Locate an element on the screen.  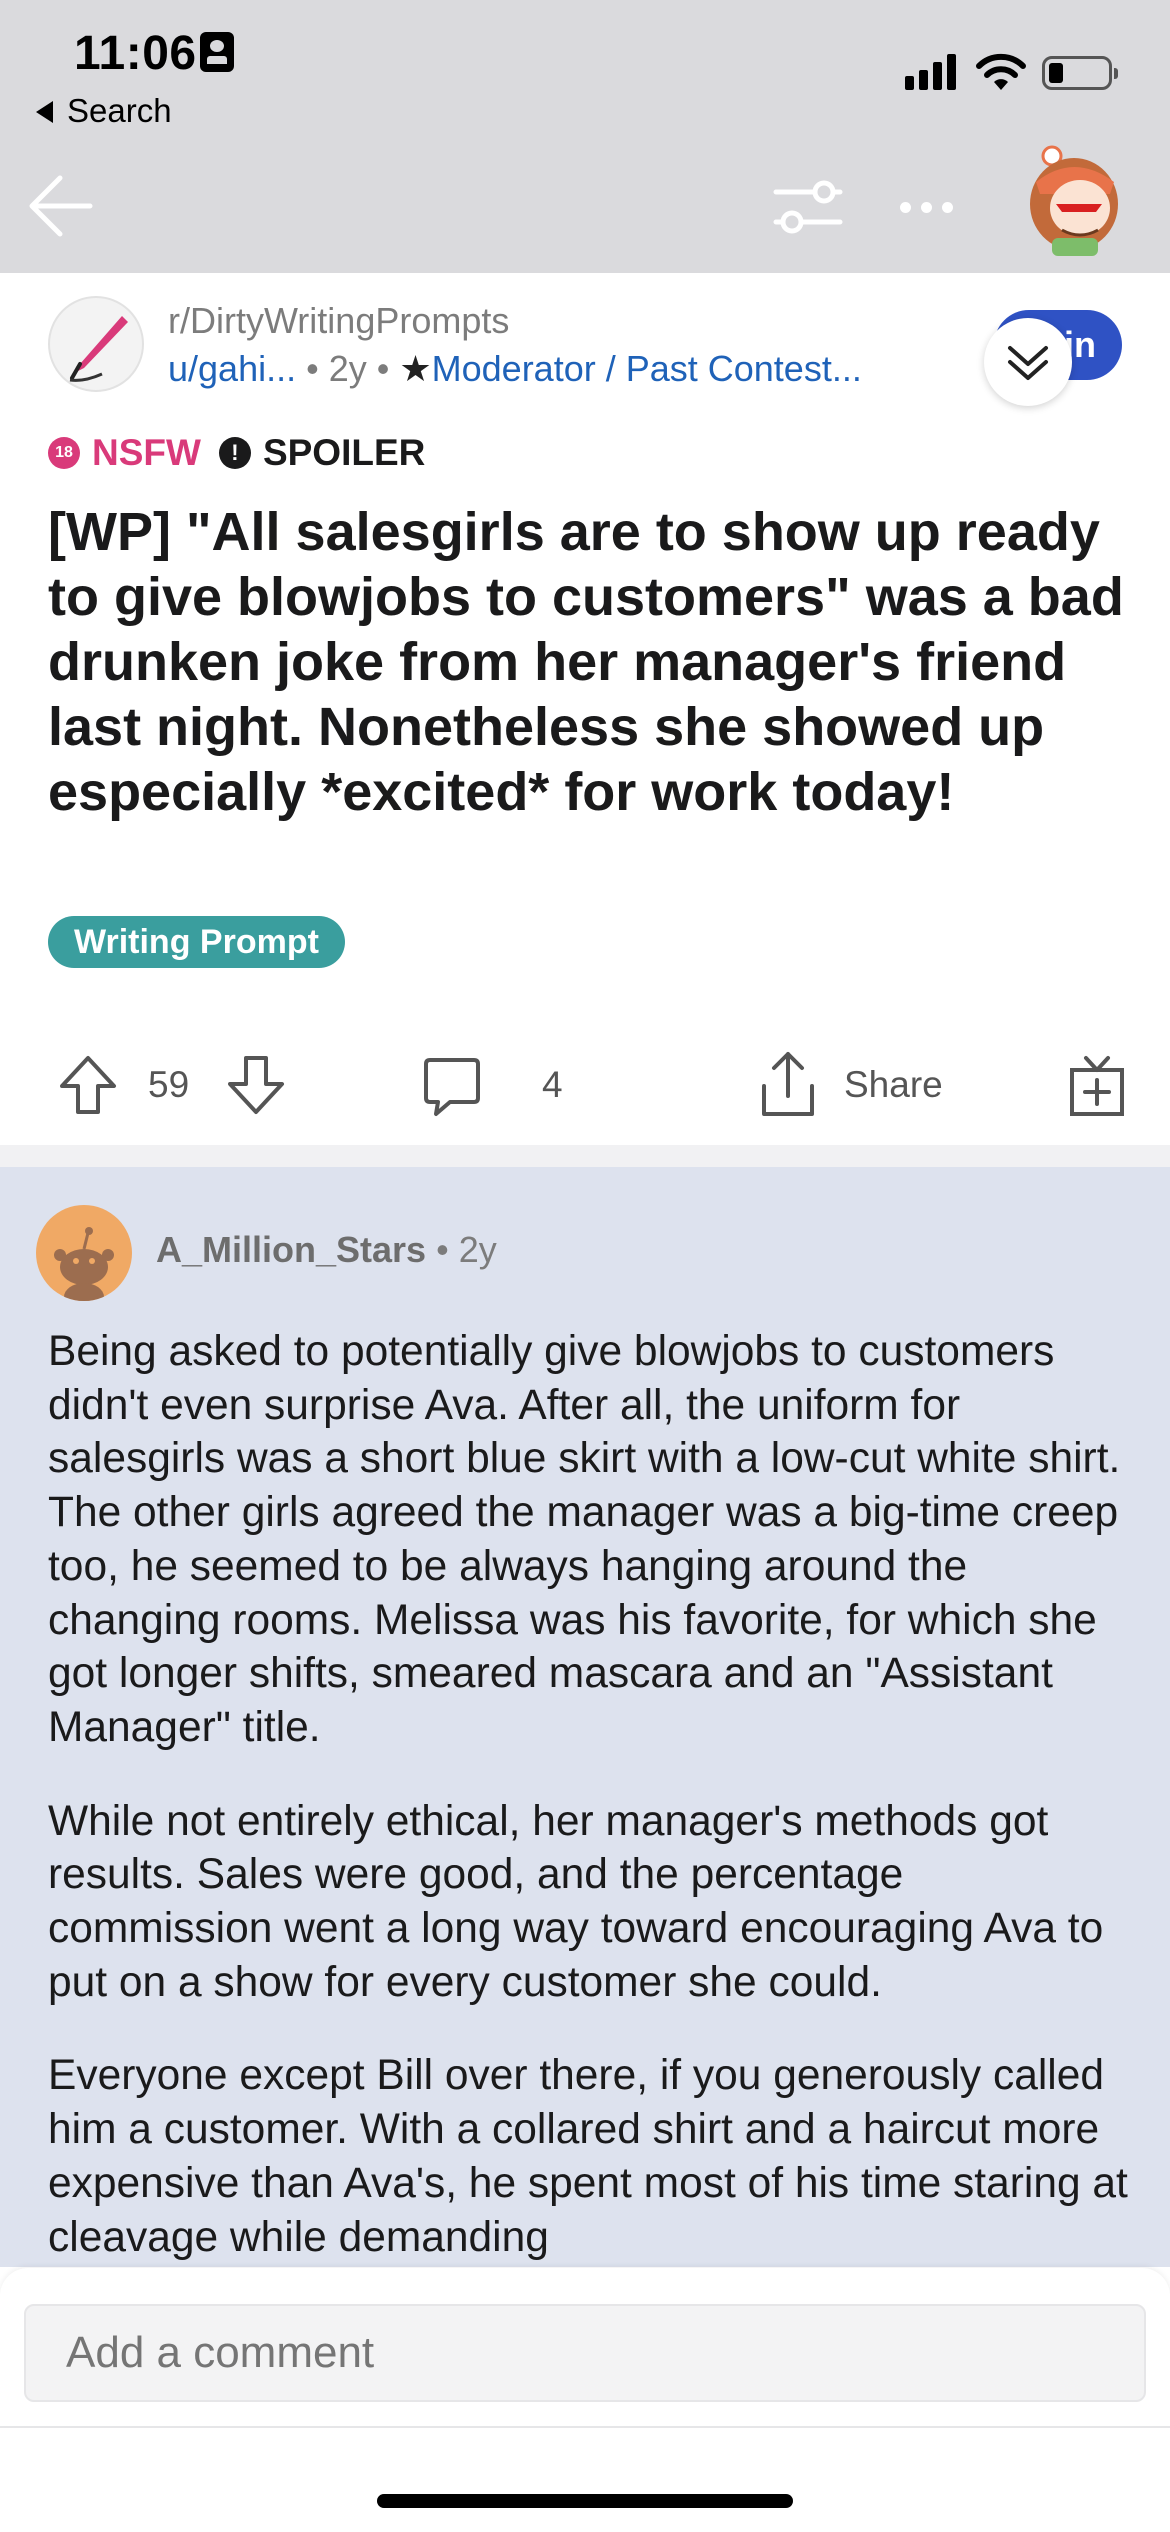
comment-composer-panel is located at coordinates (585, 2400).